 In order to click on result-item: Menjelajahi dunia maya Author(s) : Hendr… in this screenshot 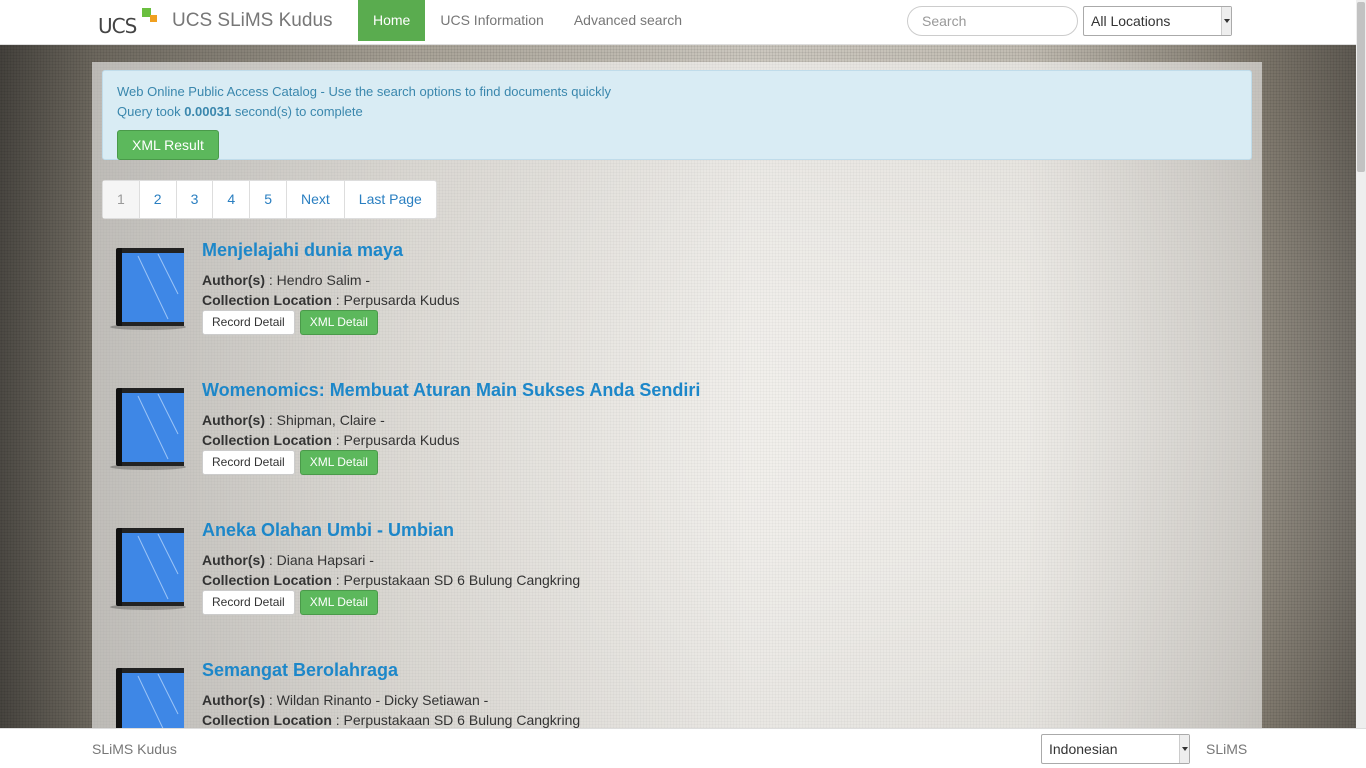, I will do `click(678, 290)`.